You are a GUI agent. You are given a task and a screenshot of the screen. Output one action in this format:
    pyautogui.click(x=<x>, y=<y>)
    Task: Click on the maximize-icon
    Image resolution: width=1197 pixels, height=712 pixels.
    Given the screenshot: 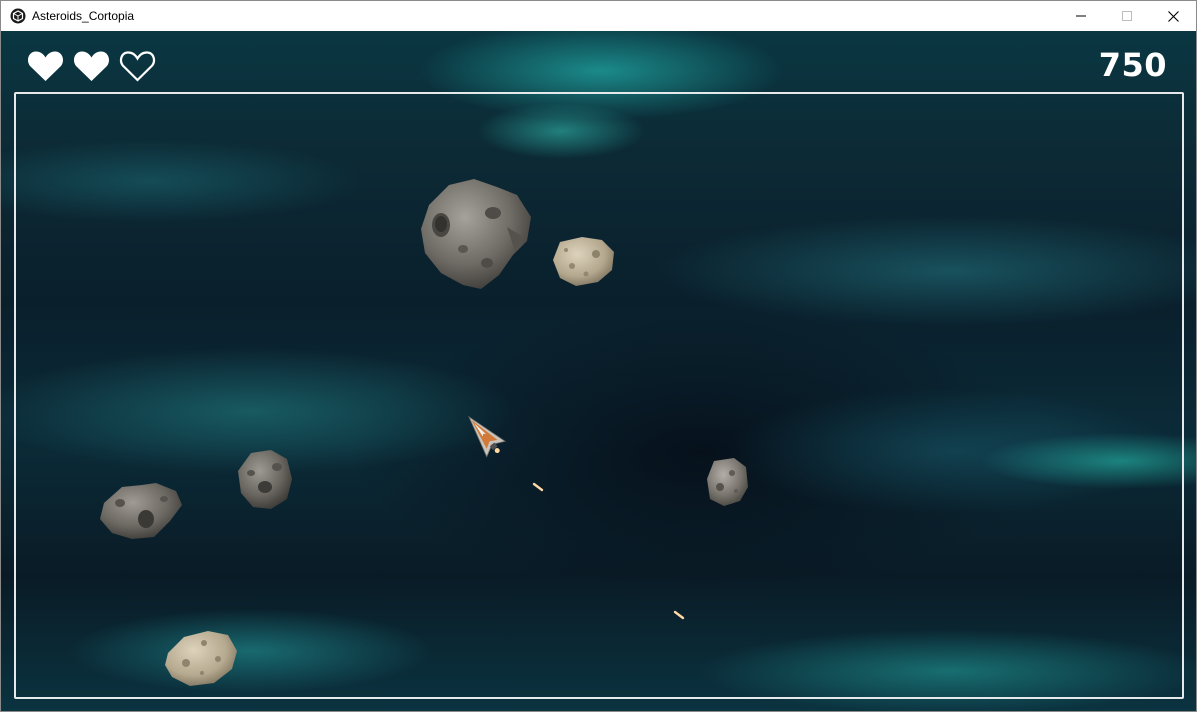 What is the action you would take?
    pyautogui.click(x=1127, y=16)
    